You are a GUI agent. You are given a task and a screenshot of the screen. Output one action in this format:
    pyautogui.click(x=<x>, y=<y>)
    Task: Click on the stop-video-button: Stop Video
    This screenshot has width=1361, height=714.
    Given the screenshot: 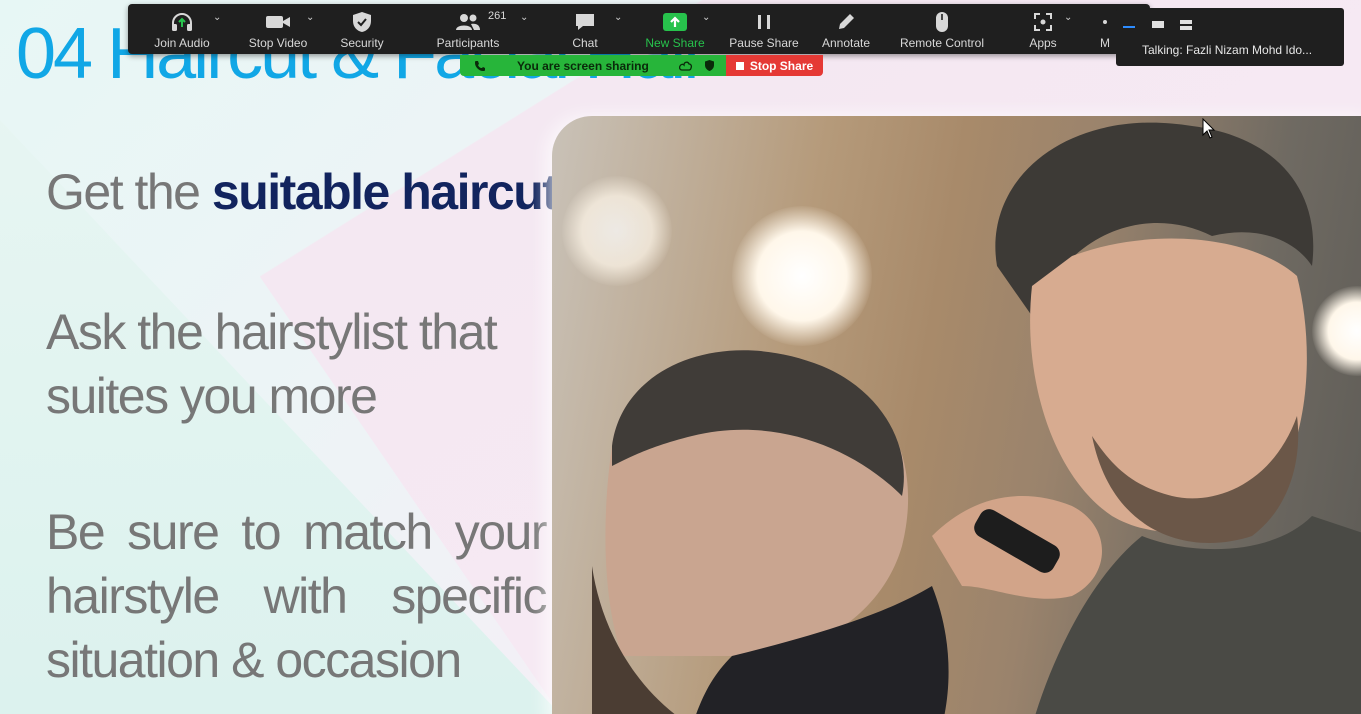 What is the action you would take?
    pyautogui.click(x=278, y=29)
    